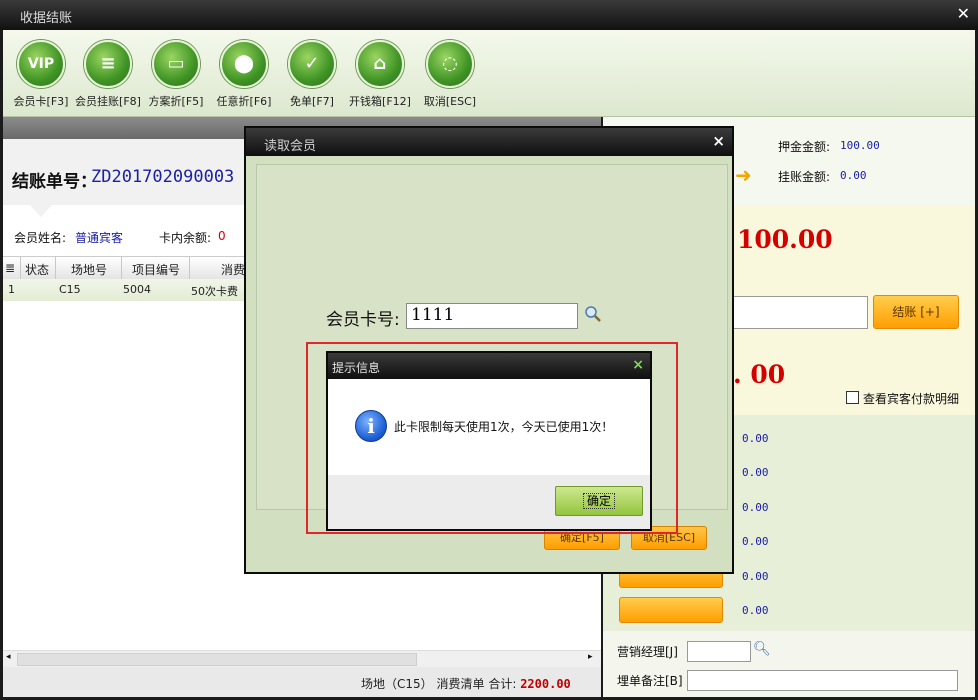 This screenshot has width=978, height=700. I want to click on deposit-value: 100.00, so click(860, 145).